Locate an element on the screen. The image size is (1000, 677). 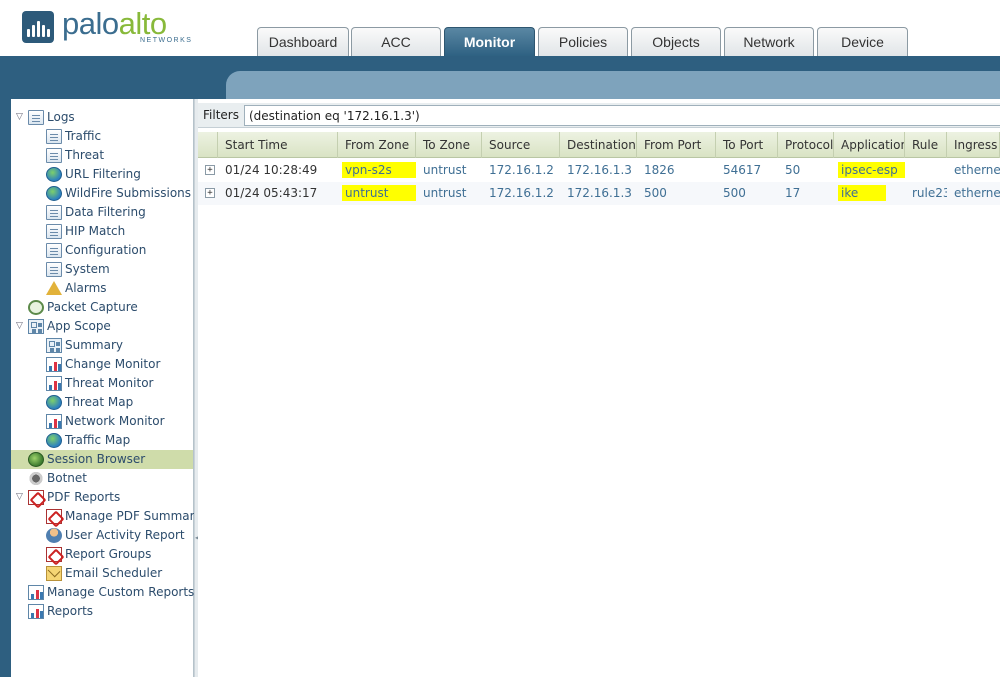
app-scope-icon is located at coordinates (36, 326).